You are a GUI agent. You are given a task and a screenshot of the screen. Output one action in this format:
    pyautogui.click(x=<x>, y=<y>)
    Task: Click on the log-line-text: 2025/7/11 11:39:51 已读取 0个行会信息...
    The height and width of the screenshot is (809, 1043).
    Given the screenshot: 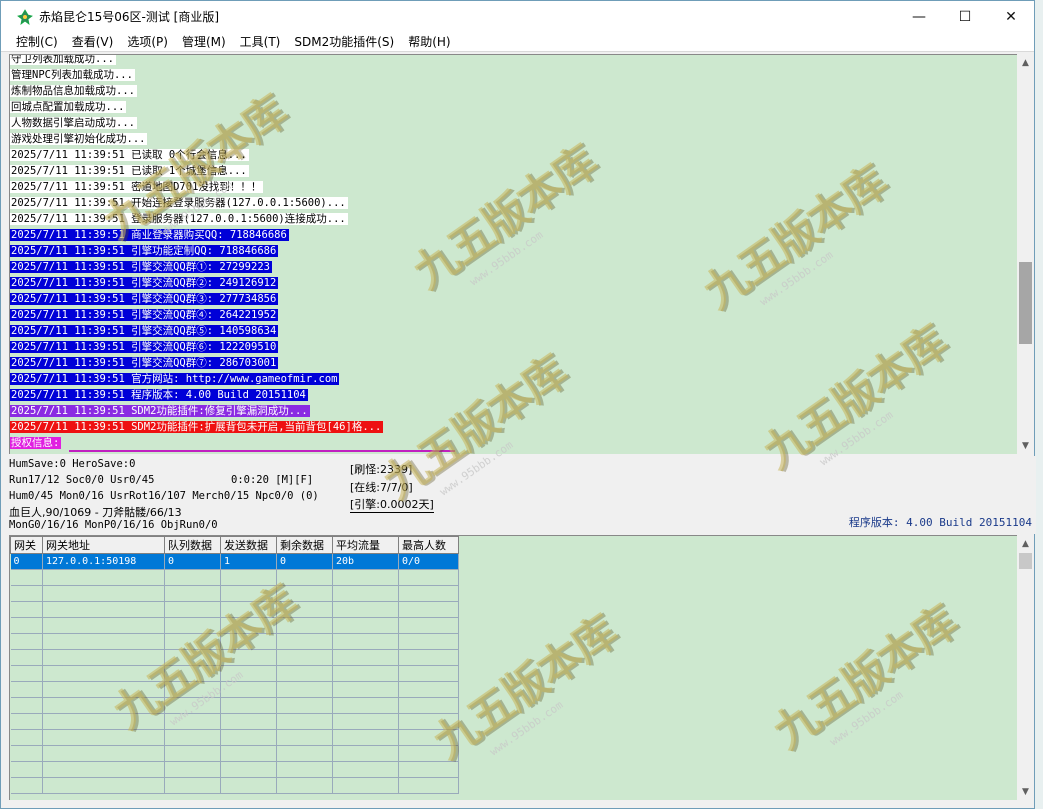 What is the action you would take?
    pyautogui.click(x=129, y=155)
    